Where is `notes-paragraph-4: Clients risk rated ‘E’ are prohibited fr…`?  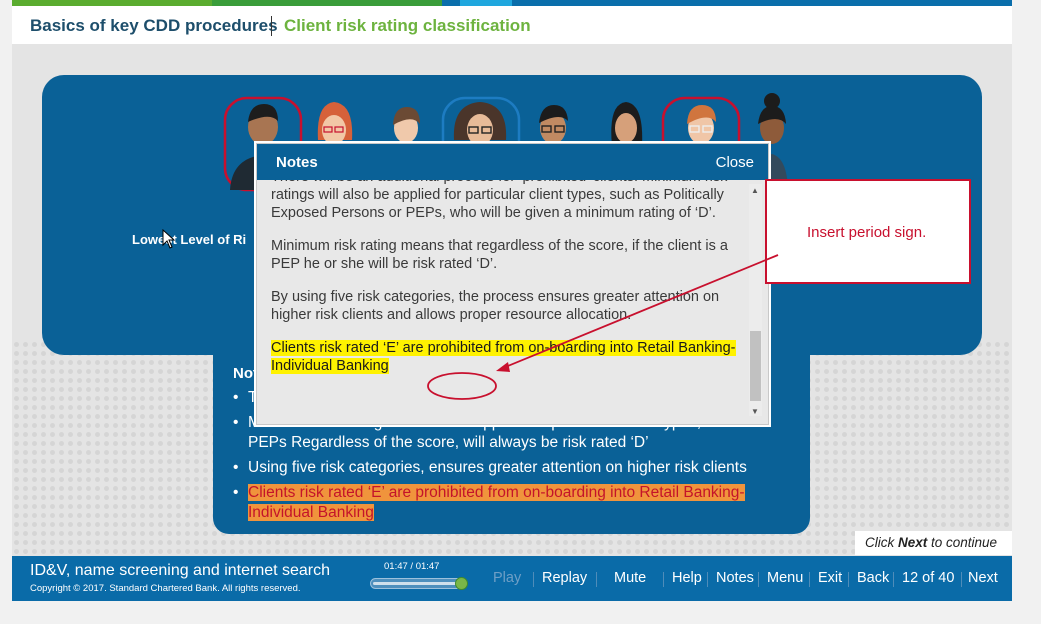 notes-paragraph-4: Clients risk rated ‘E’ are prohibited fr… is located at coordinates (506, 357).